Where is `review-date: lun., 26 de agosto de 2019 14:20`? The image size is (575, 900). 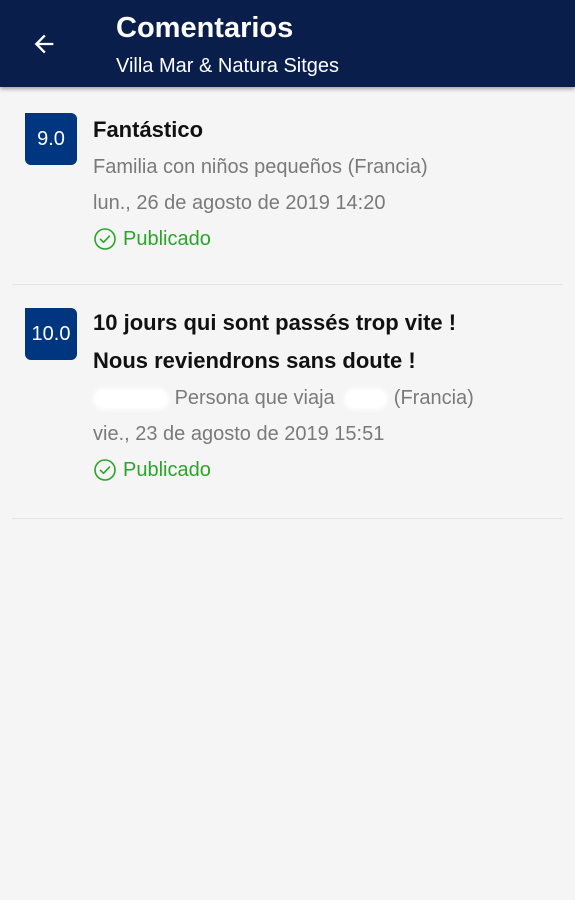
review-date: lun., 26 de agosto de 2019 14:20 is located at coordinates (239, 203).